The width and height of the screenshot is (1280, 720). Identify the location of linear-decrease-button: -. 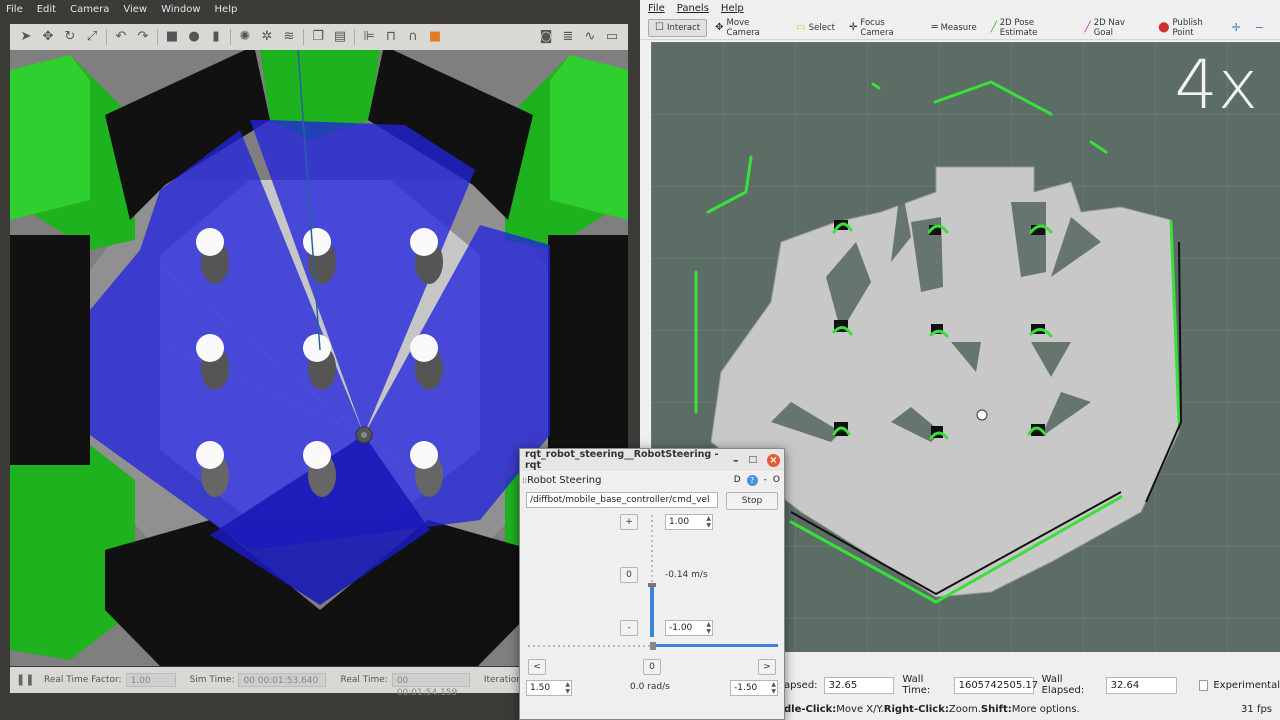
(629, 628).